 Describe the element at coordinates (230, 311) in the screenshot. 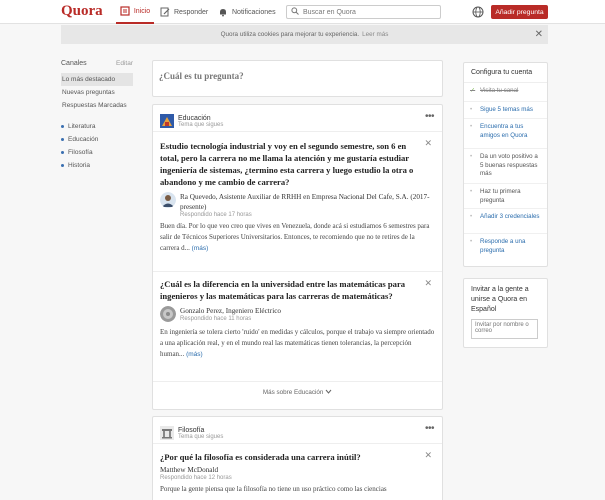

I see `author-name: Gonzalo Perez, Ingeniero Eléctrico` at that location.